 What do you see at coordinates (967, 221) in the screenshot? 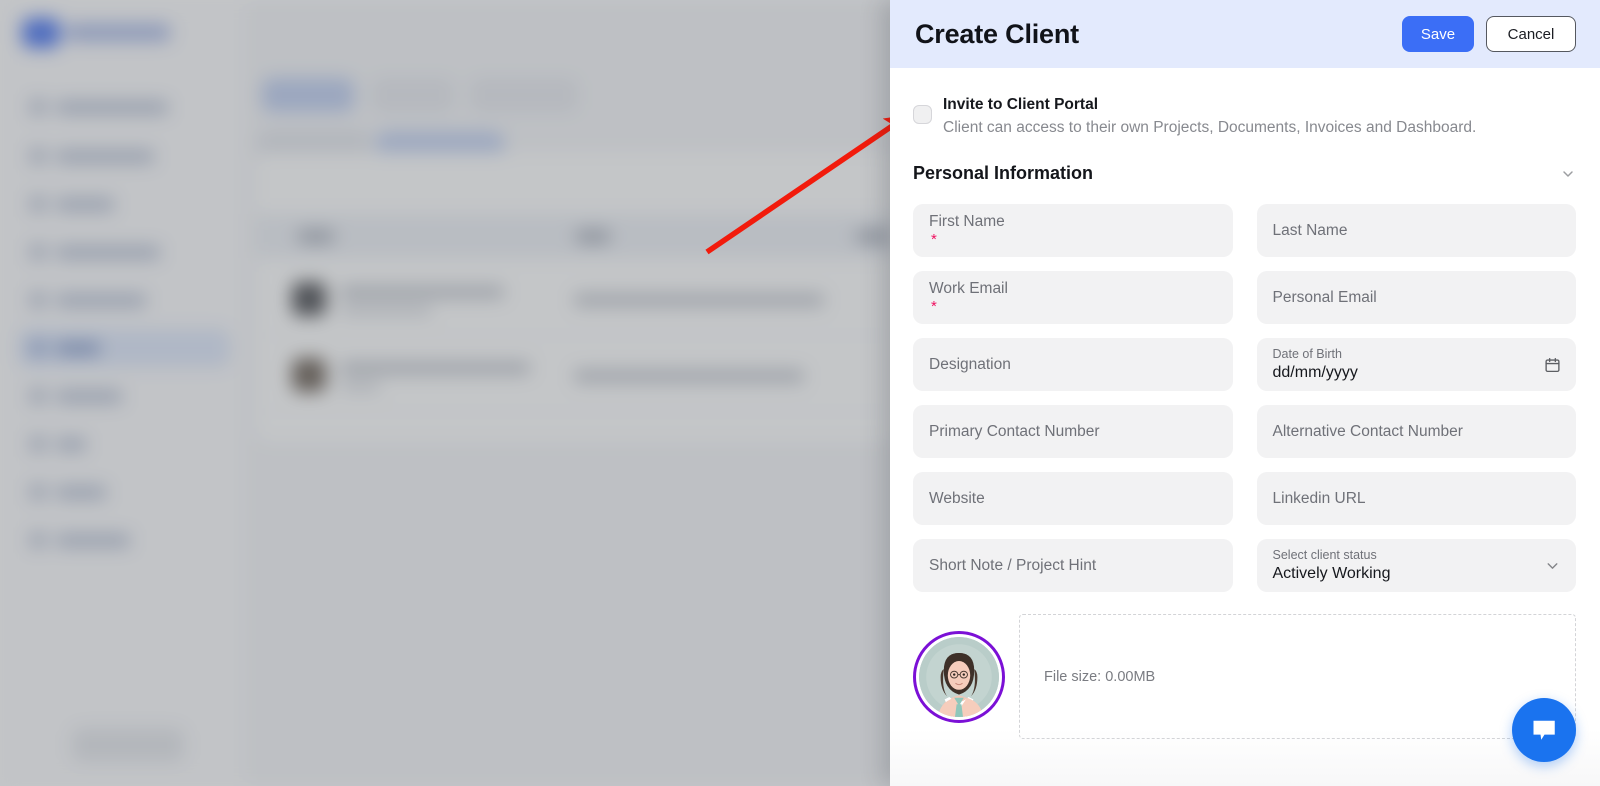
I see `first-name-placeholder: First Name` at bounding box center [967, 221].